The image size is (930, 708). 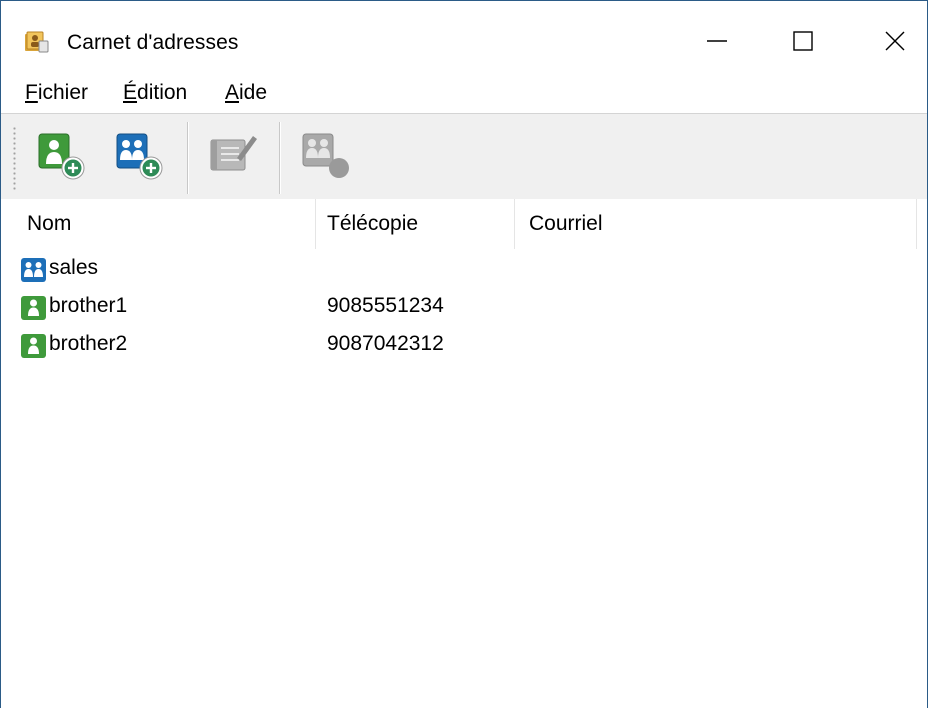 What do you see at coordinates (566, 224) in the screenshot?
I see `column-header-courriel: Courriel` at bounding box center [566, 224].